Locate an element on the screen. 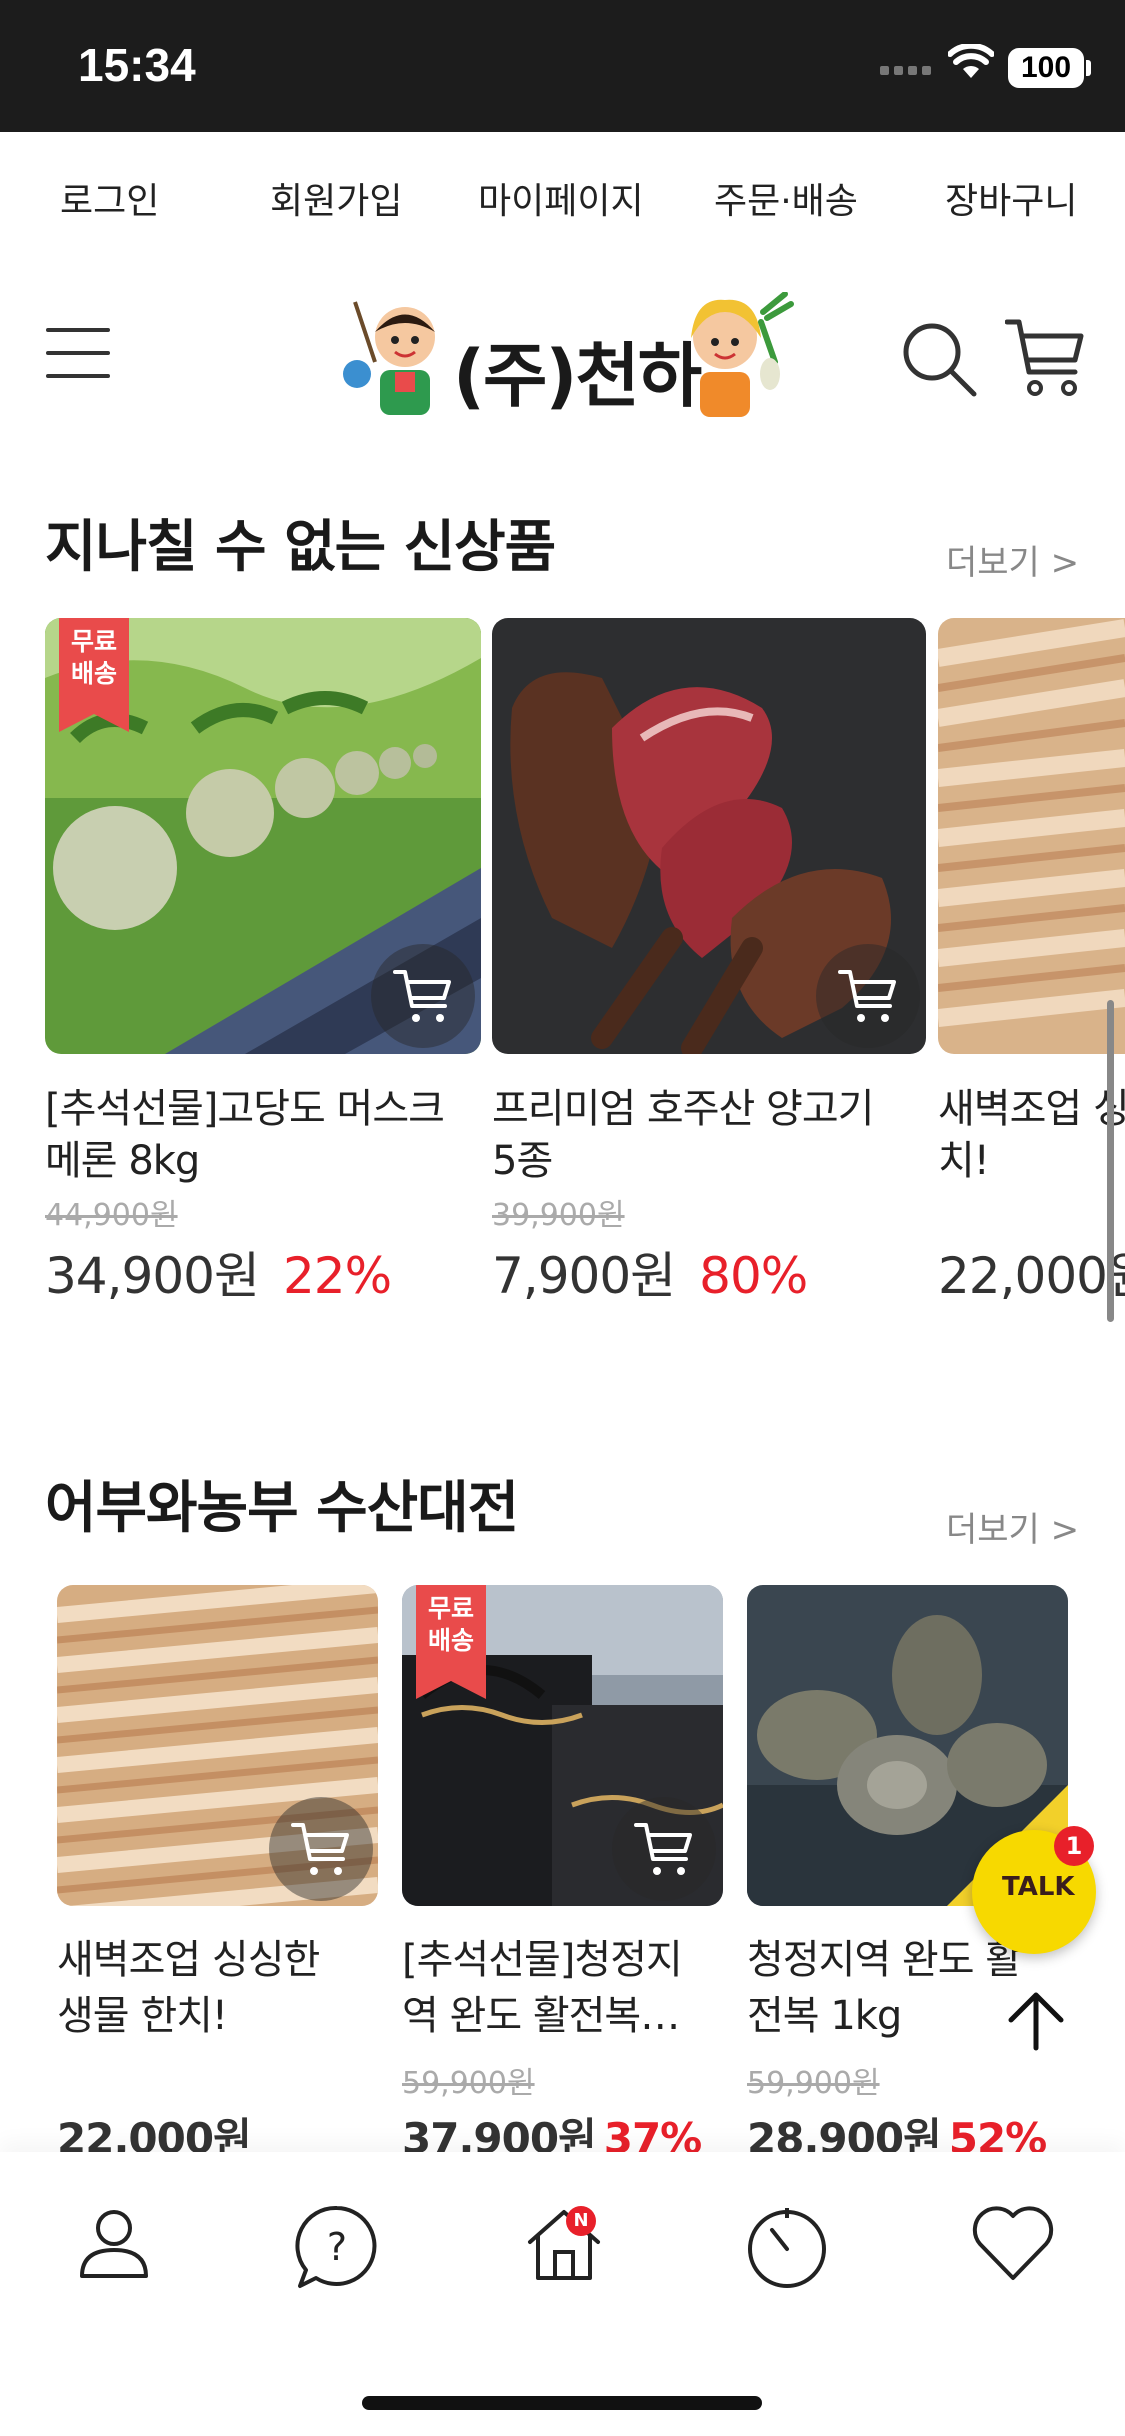  wifi-icon is located at coordinates (971, 61).